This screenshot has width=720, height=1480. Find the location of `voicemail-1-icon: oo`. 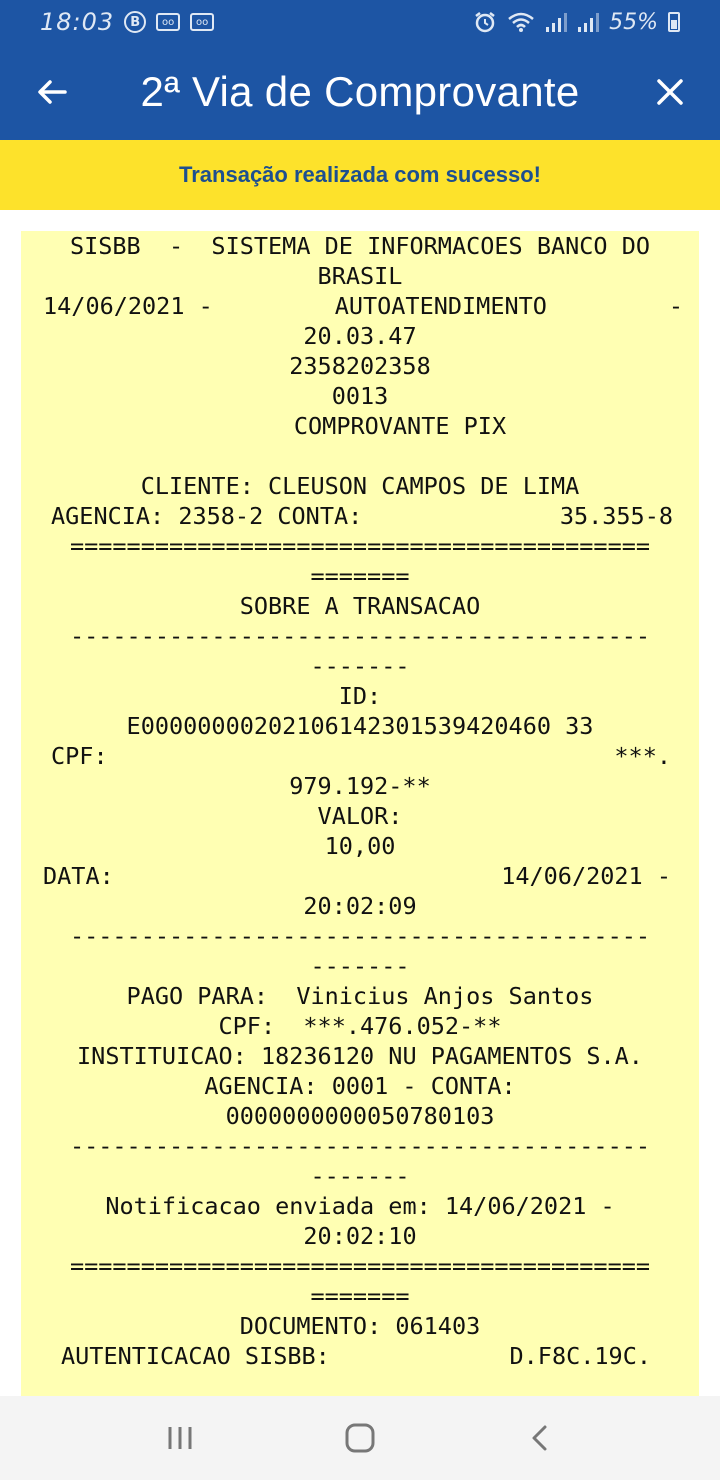

voicemail-1-icon: oo is located at coordinates (168, 22).